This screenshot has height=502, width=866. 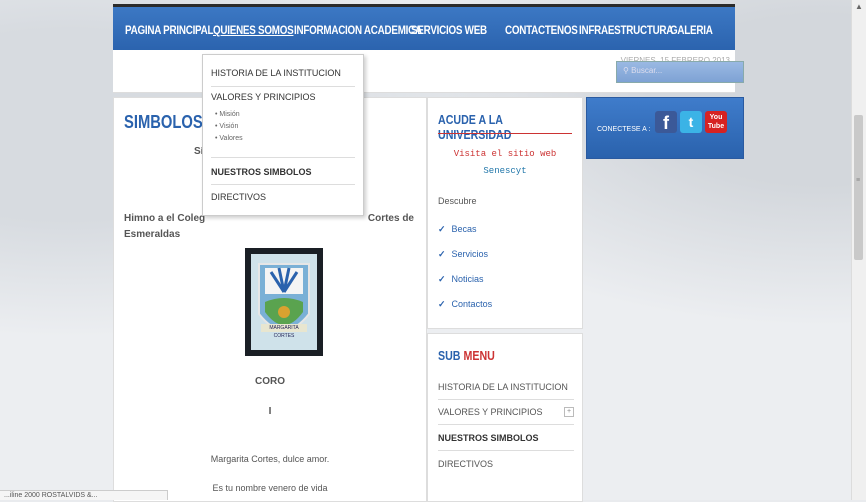 I want to click on social-widget: CONECTESE A : f t You Tube, so click(x=665, y=128).